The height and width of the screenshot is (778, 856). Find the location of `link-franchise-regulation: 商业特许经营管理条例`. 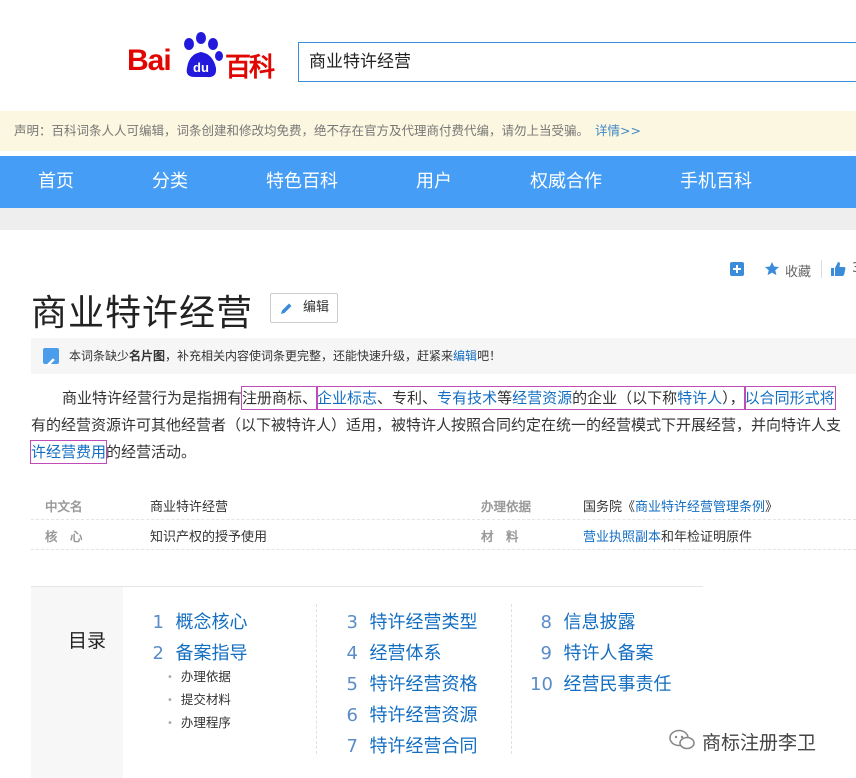

link-franchise-regulation: 商业特许经营管理条例 is located at coordinates (700, 507).